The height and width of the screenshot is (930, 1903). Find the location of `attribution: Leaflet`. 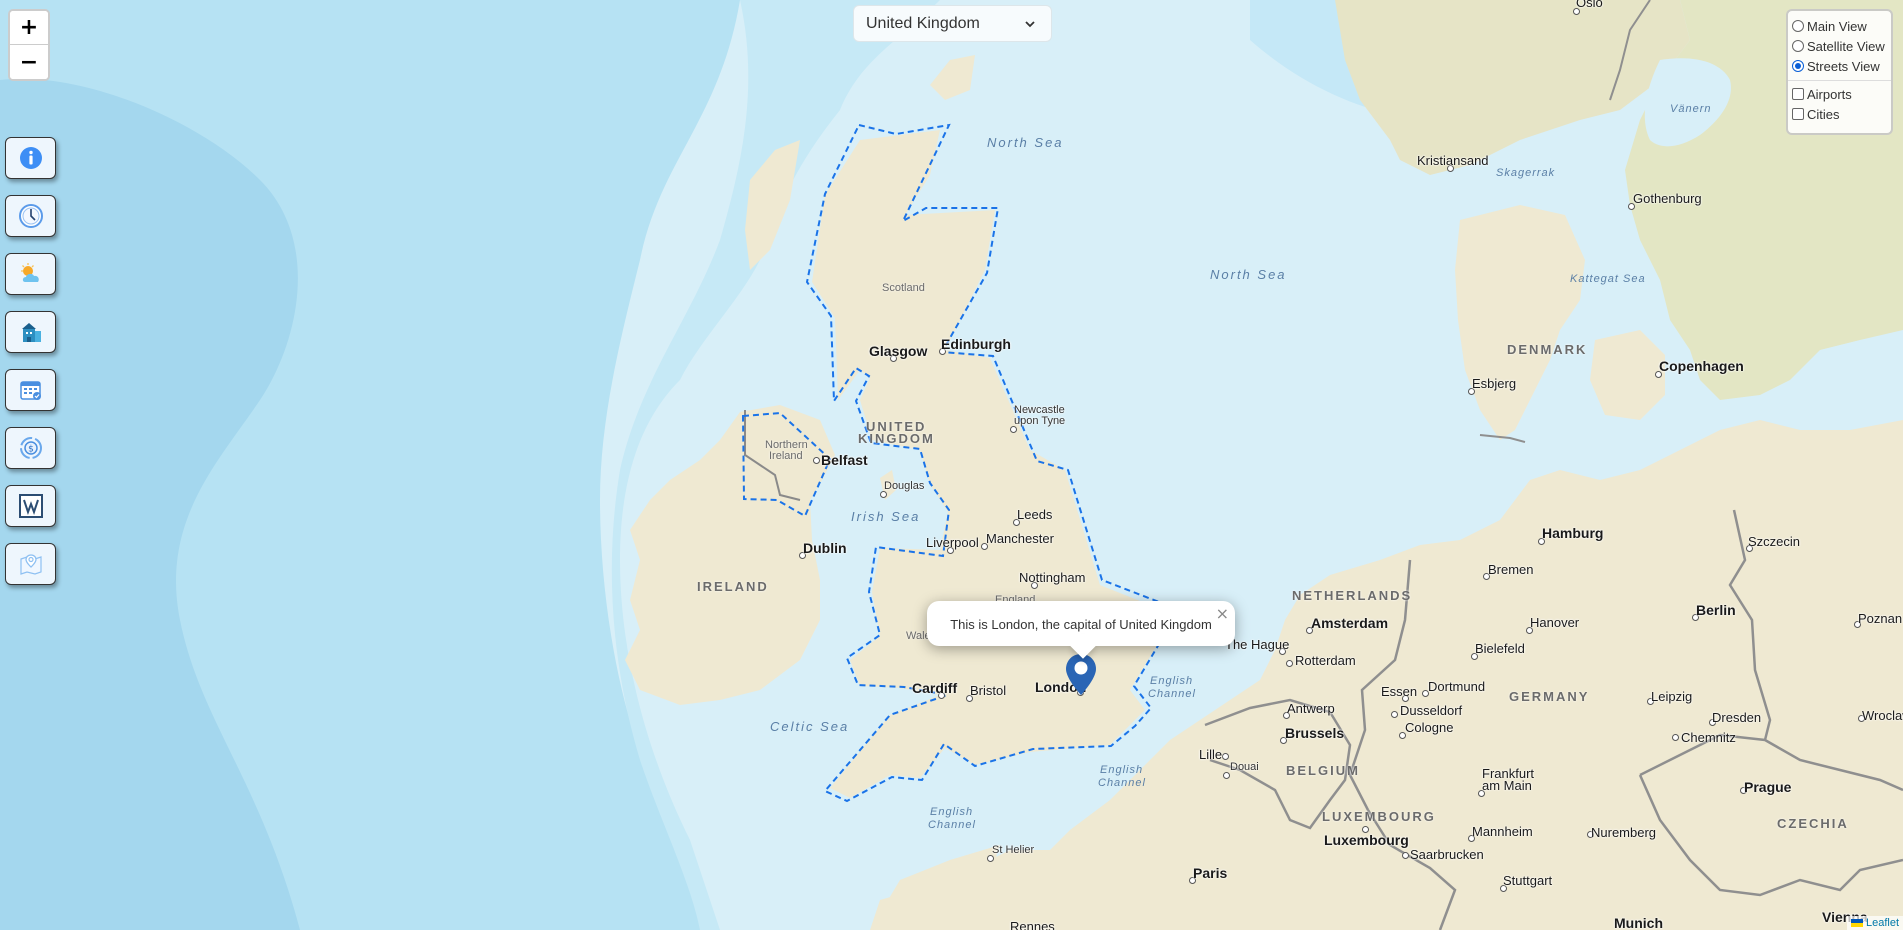

attribution: Leaflet is located at coordinates (1874, 923).